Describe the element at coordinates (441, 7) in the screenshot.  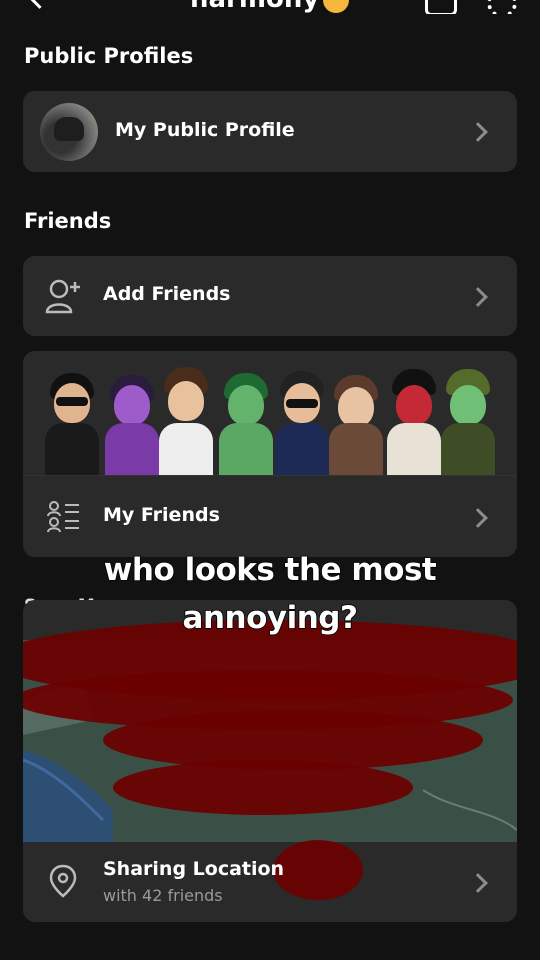
I see `inbox-icon` at that location.